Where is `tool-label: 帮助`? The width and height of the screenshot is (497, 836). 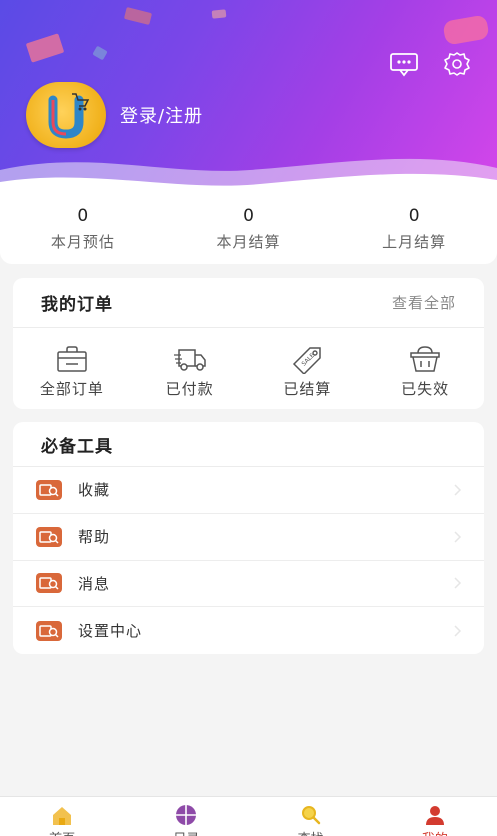 tool-label: 帮助 is located at coordinates (94, 537).